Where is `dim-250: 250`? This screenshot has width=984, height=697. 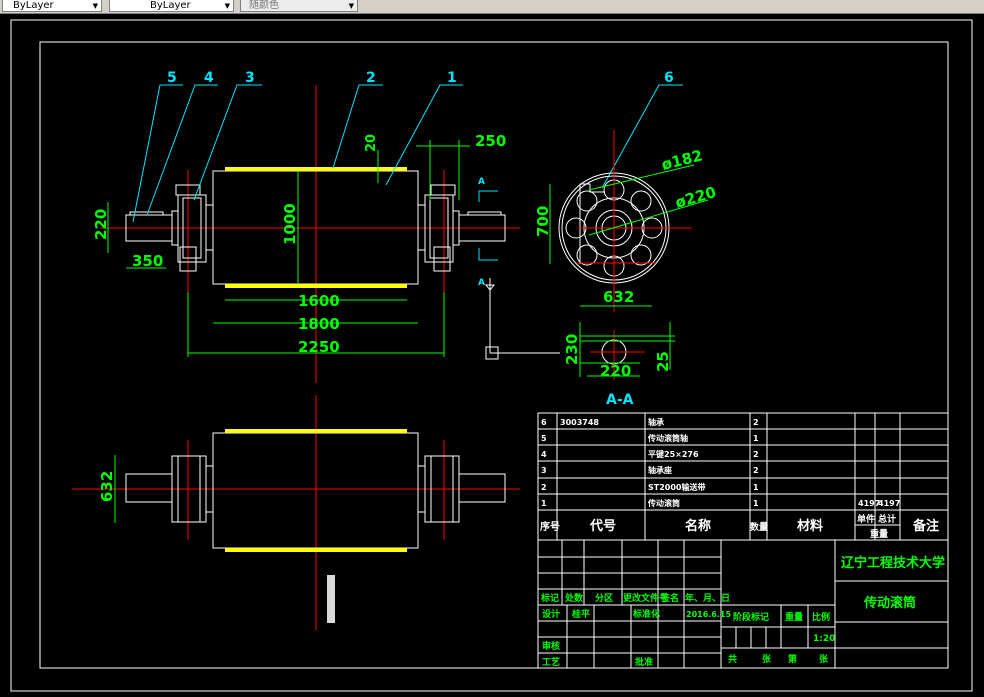 dim-250: 250 is located at coordinates (490, 141).